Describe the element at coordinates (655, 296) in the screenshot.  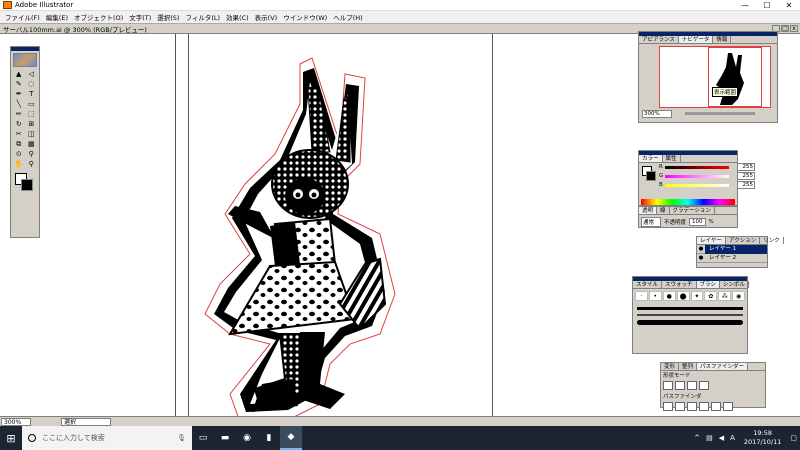
I see `brush-swatch: •` at that location.